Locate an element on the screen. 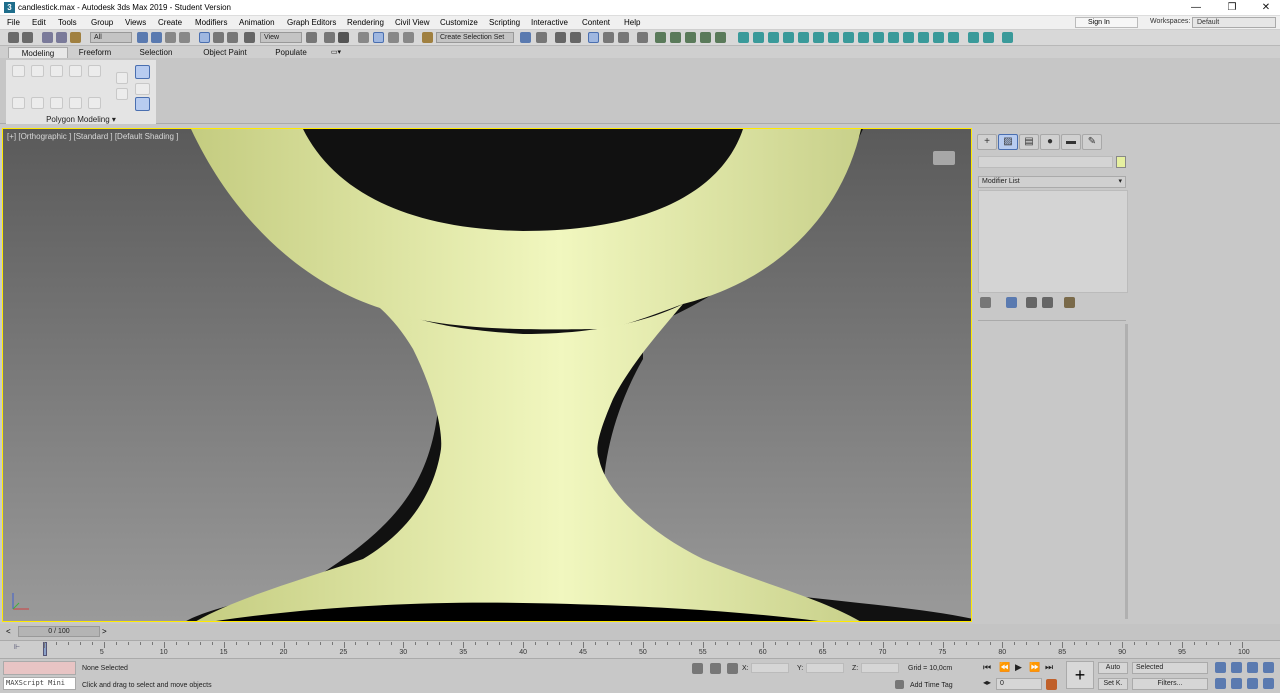 The image size is (1280, 693). menu-create: Create is located at coordinates (170, 22).